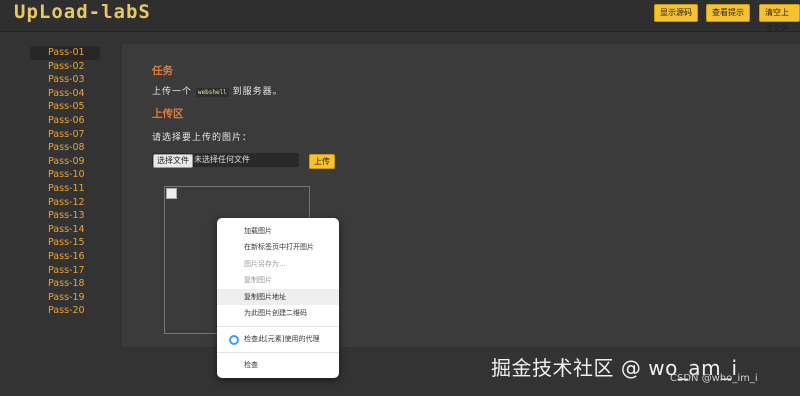 The width and height of the screenshot is (800, 396). What do you see at coordinates (65, 107) in the screenshot?
I see `sidebar-item-pass-05: Pass-05` at bounding box center [65, 107].